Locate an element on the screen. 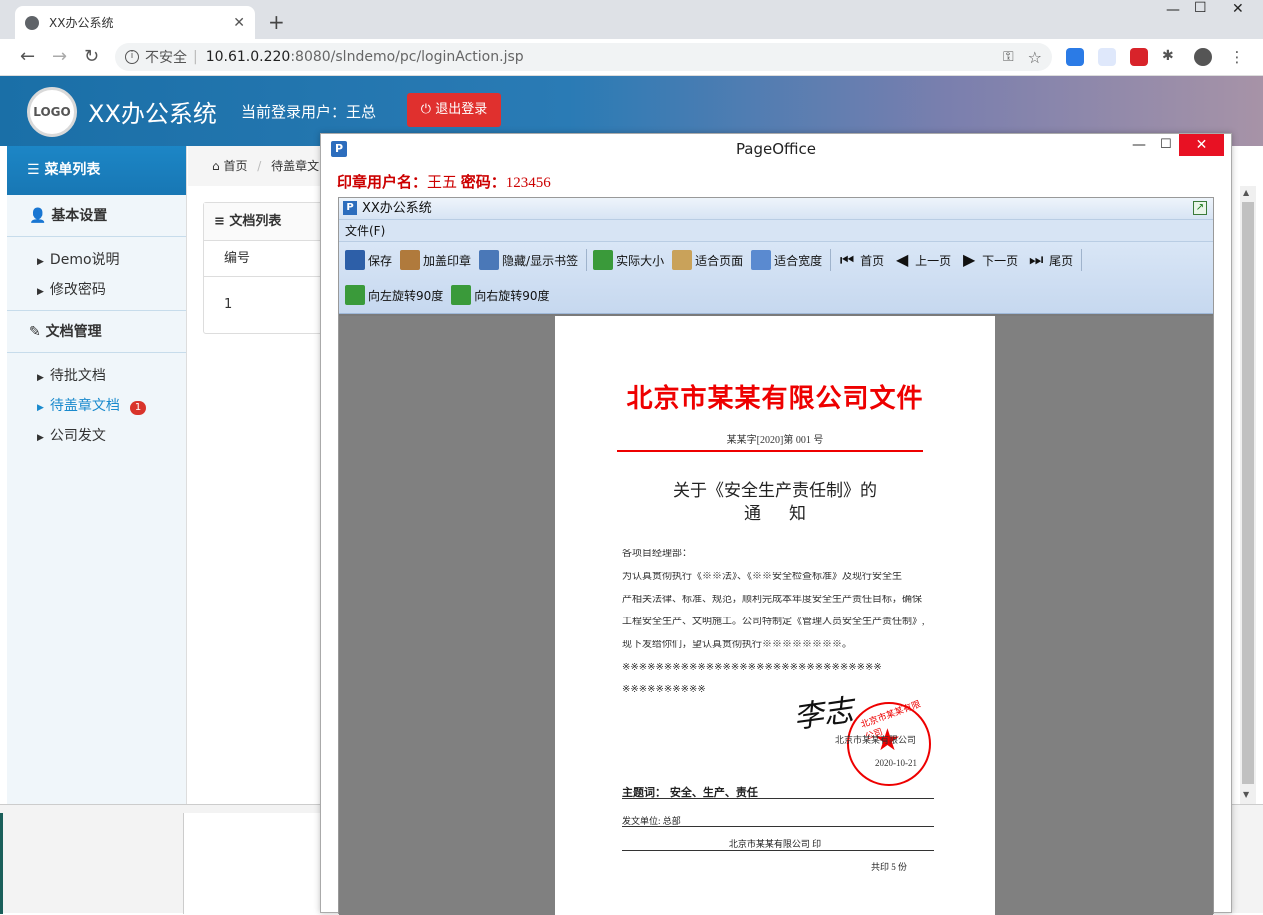 This screenshot has width=1263, height=915. close-window-icon: ✕ is located at coordinates (1238, 9).